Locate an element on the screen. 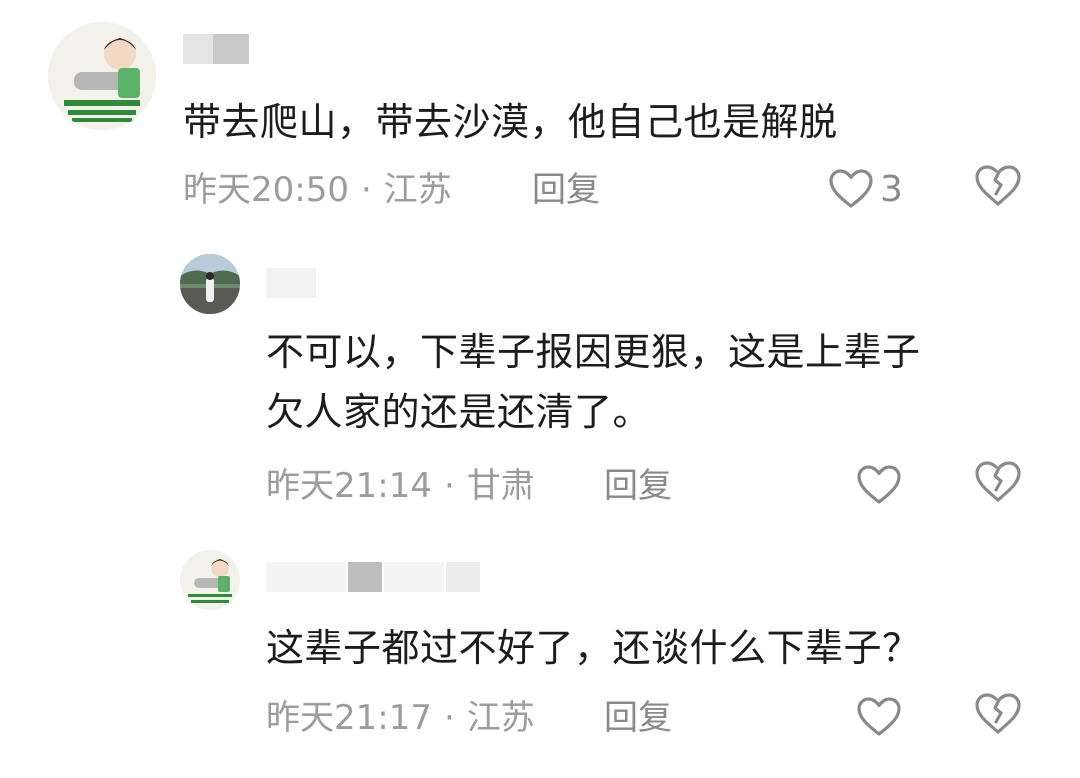  comment-time: 昨天21:17 is located at coordinates (349, 718).